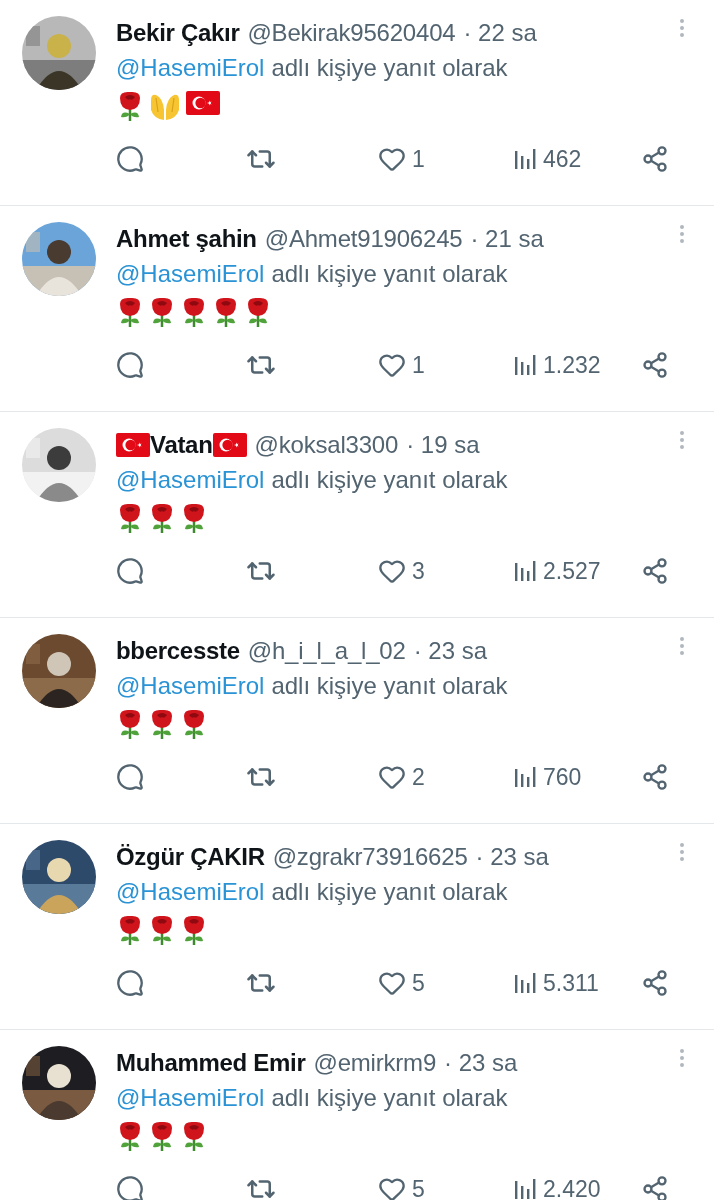 The image size is (714, 1200). What do you see at coordinates (190, 857) in the screenshot?
I see `display-name: Özgür ÇAKIR` at bounding box center [190, 857].